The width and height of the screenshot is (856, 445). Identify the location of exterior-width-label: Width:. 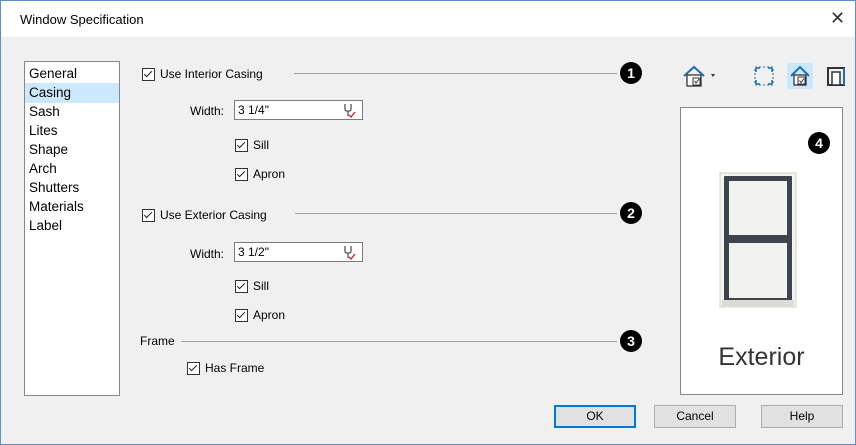
(207, 254).